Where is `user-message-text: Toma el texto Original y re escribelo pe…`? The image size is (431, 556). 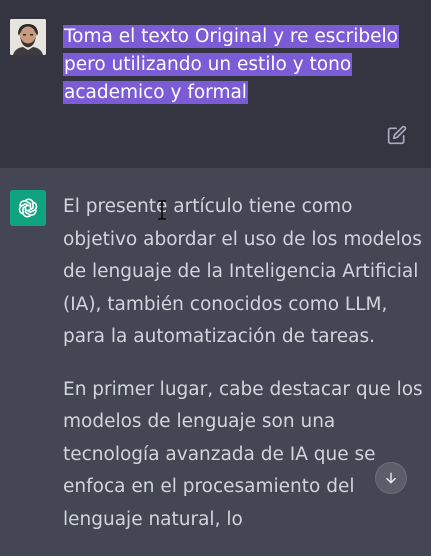
user-message-text: Toma el texto Original y re escribelo pe… is located at coordinates (243, 65).